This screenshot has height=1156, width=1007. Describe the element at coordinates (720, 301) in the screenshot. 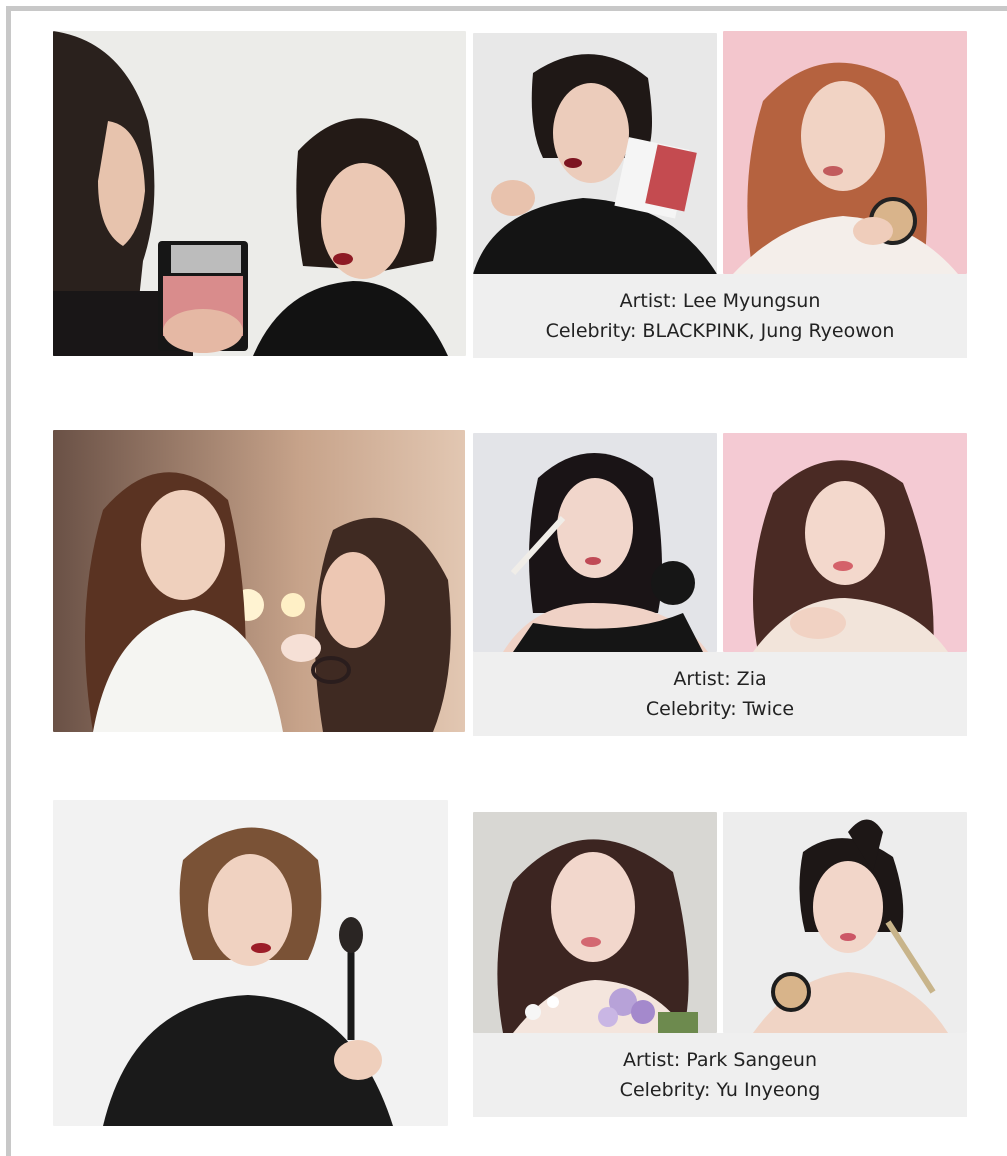

I see `artist-name: Artist: Lee Myungsun` at that location.